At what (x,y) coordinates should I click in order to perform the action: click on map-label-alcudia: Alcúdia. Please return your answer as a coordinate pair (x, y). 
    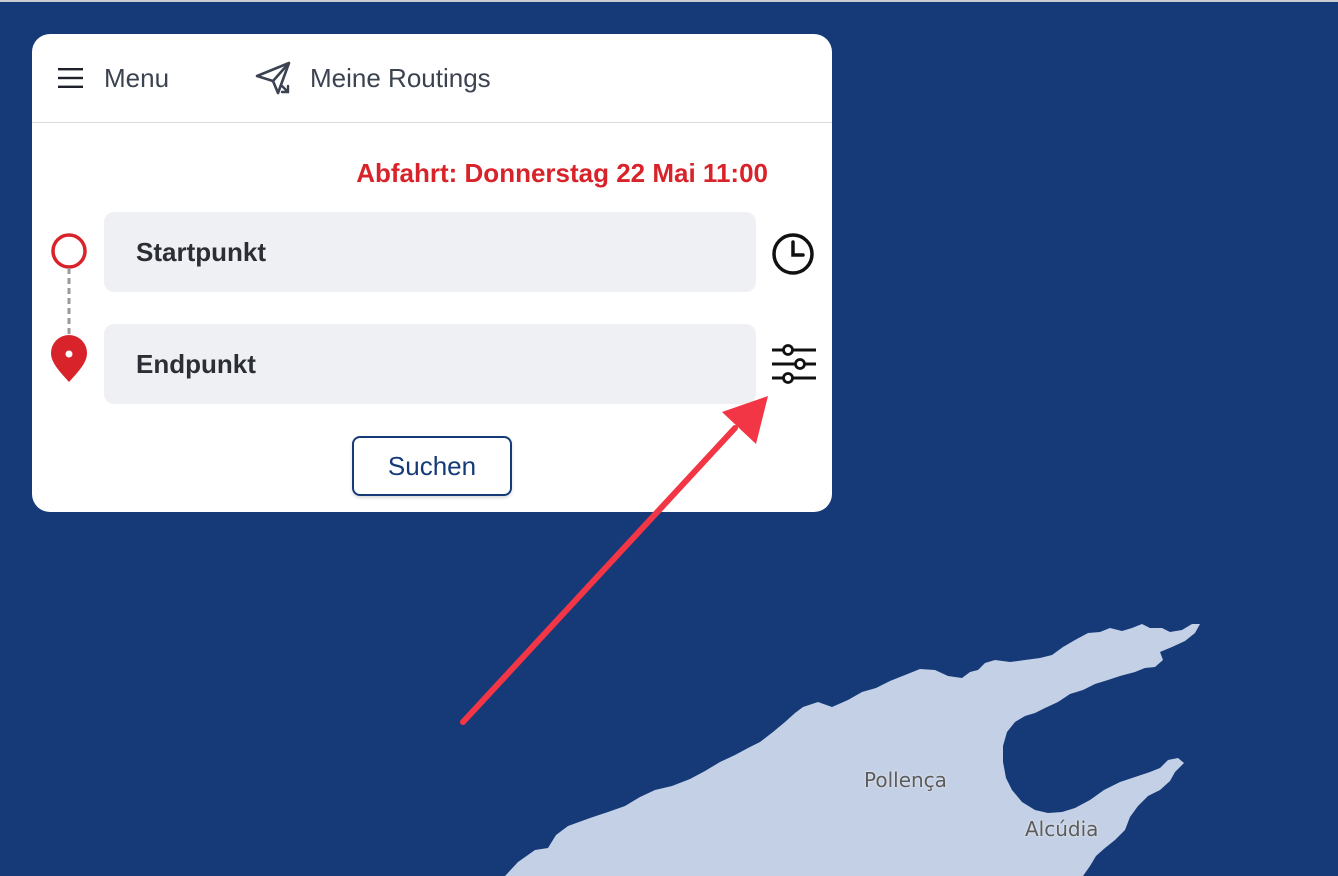
    Looking at the image, I should click on (1062, 829).